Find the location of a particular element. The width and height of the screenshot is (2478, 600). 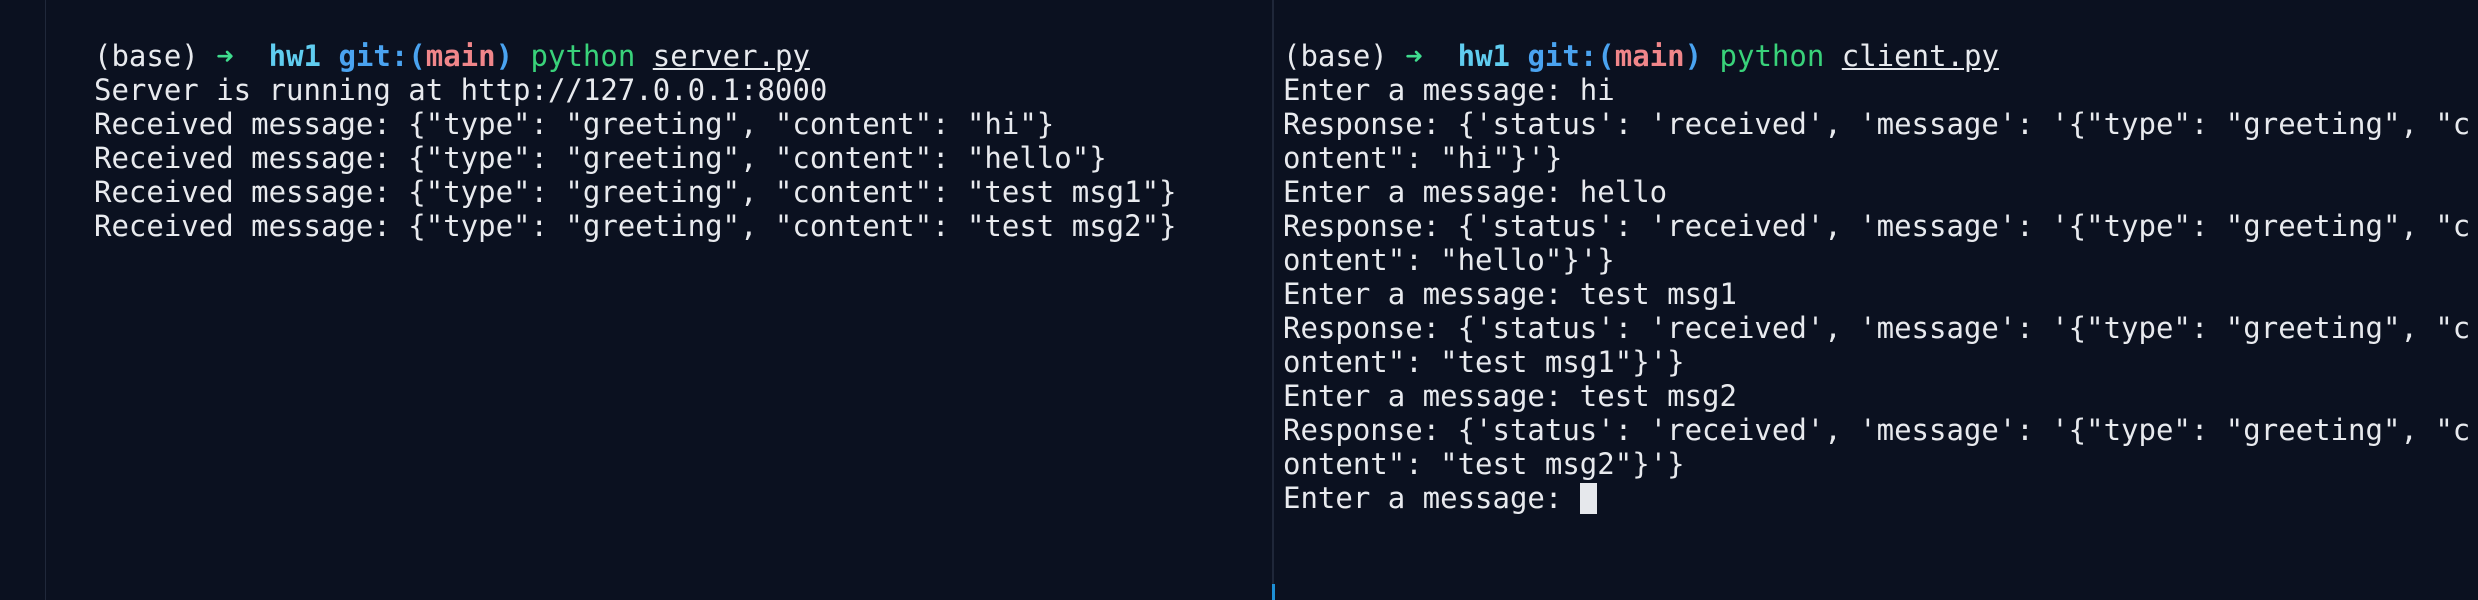

pane-divider is located at coordinates (1273, 300).